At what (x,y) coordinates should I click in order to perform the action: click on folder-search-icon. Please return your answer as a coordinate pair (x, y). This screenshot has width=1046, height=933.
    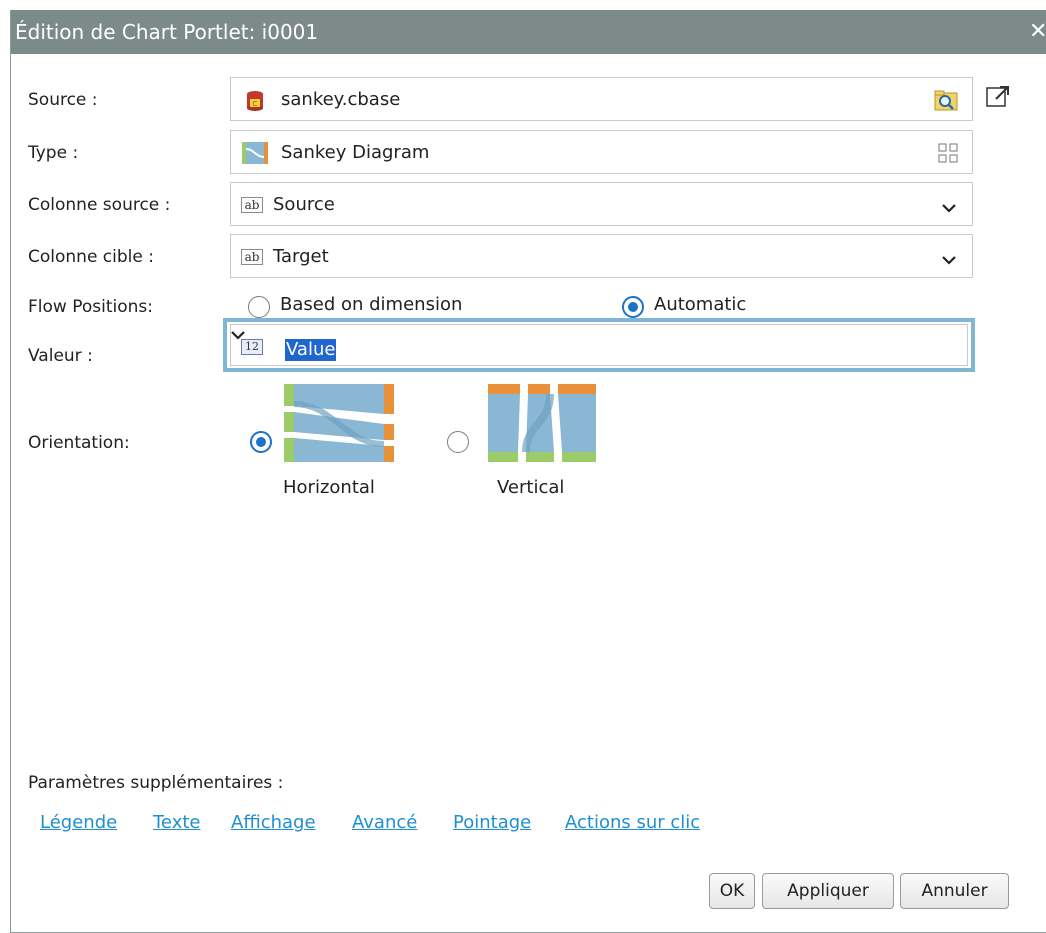
    Looking at the image, I should click on (946, 102).